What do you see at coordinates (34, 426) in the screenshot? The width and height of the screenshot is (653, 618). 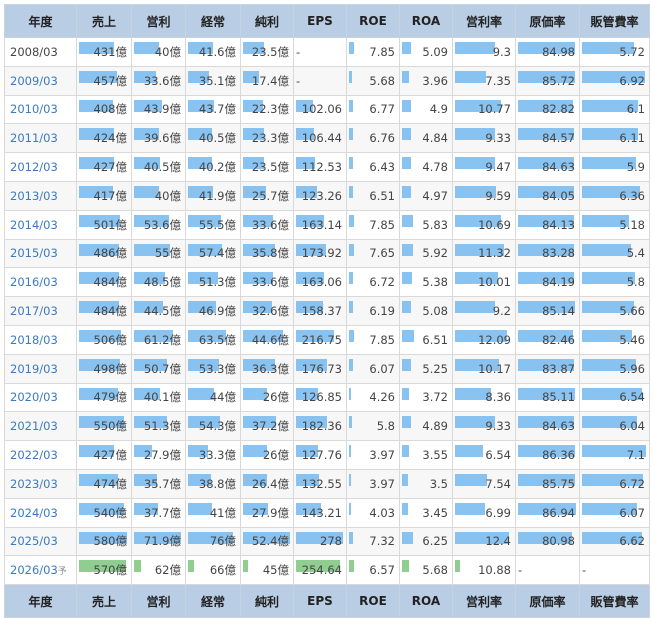 I see `year-link: 2021/03` at bounding box center [34, 426].